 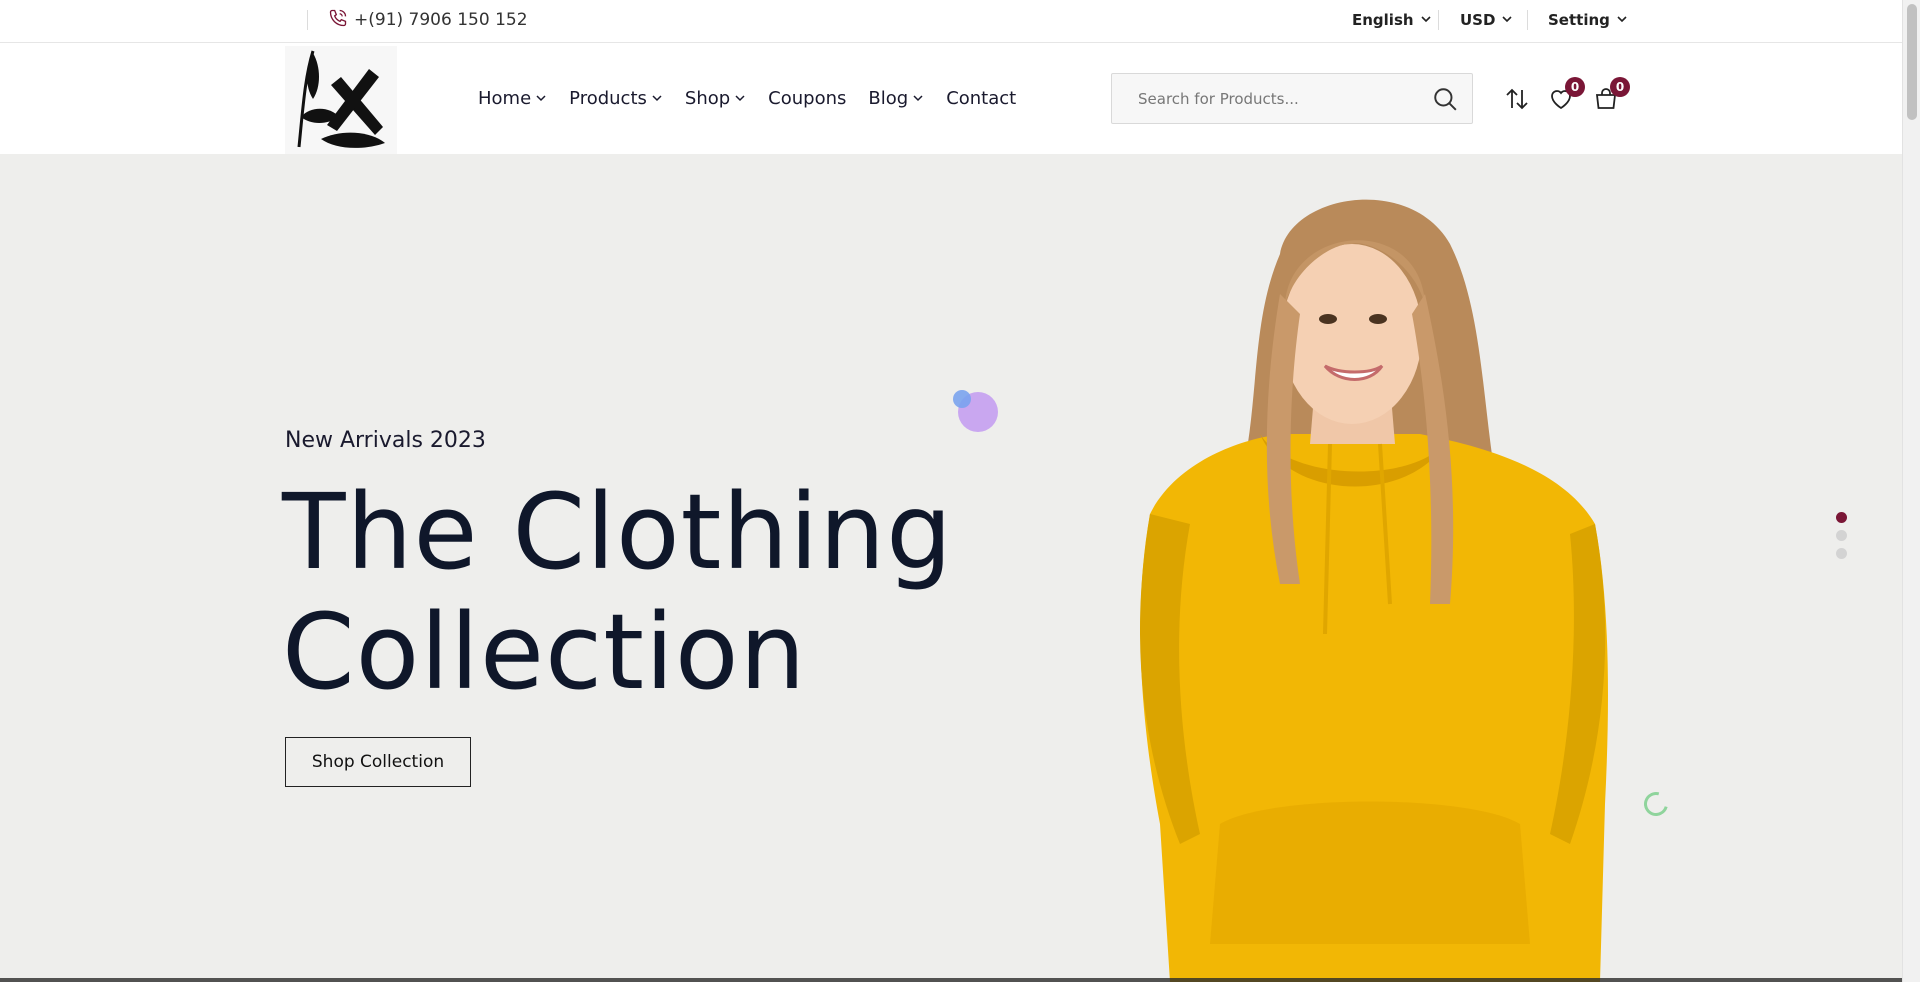 I want to click on compare-icon, so click(x=1517, y=99).